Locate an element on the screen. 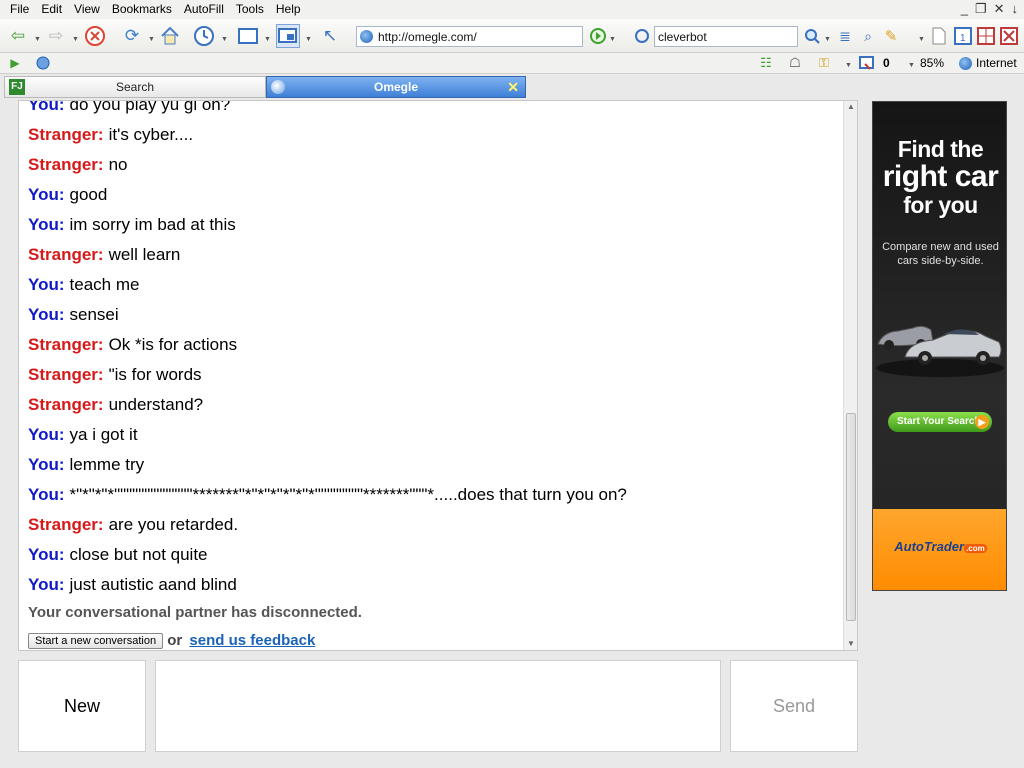 This screenshot has width=1024, height=768. refresh-dropdown-icon: ▼ is located at coordinates (151, 39).